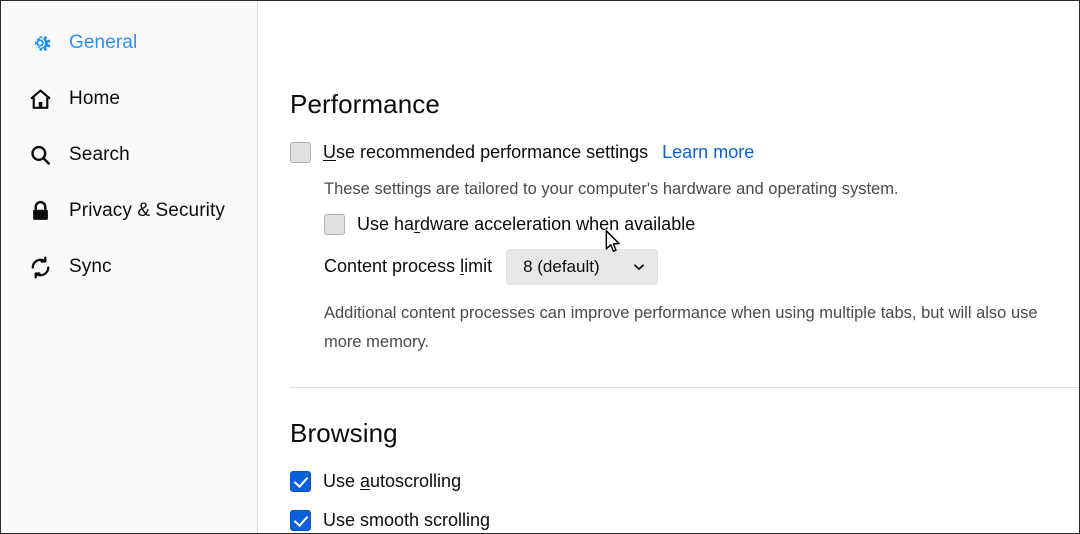  What do you see at coordinates (147, 210) in the screenshot?
I see `sidebar-item-label-privacy-security: Privacy & Security` at bounding box center [147, 210].